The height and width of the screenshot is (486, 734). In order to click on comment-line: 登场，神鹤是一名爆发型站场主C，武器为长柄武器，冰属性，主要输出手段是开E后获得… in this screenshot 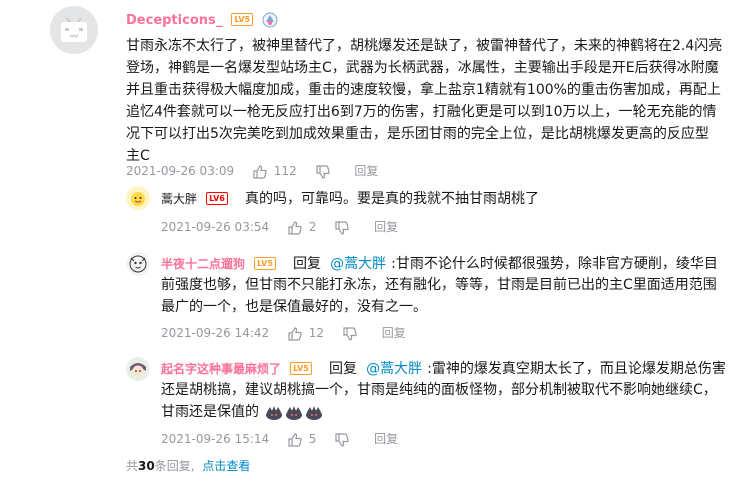, I will do `click(422, 68)`.